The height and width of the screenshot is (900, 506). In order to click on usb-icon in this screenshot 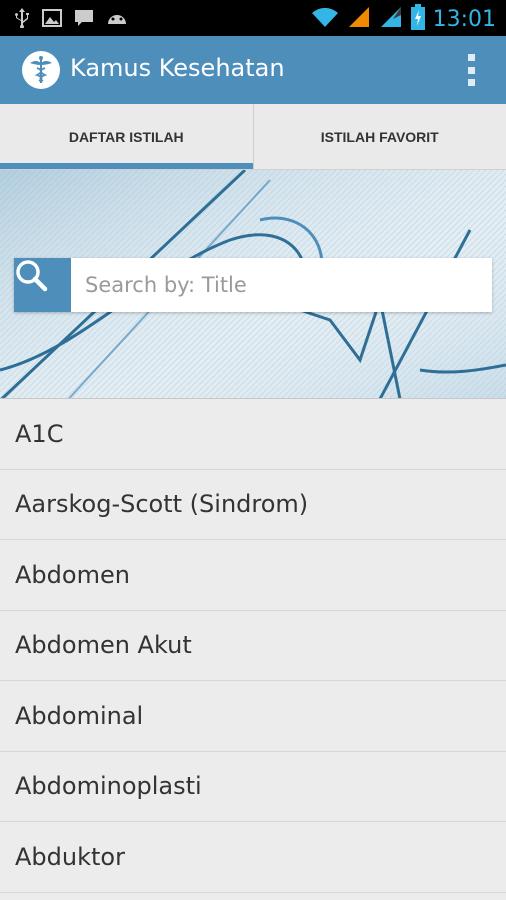, I will do `click(22, 20)`.